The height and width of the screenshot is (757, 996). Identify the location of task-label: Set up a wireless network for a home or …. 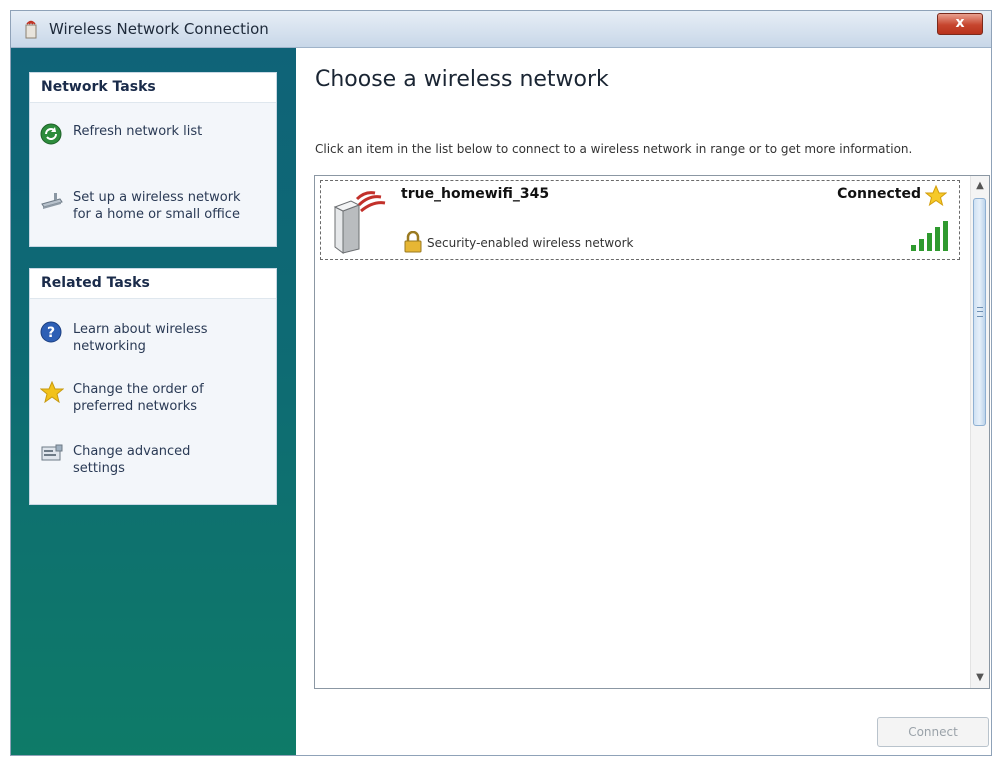
(157, 206).